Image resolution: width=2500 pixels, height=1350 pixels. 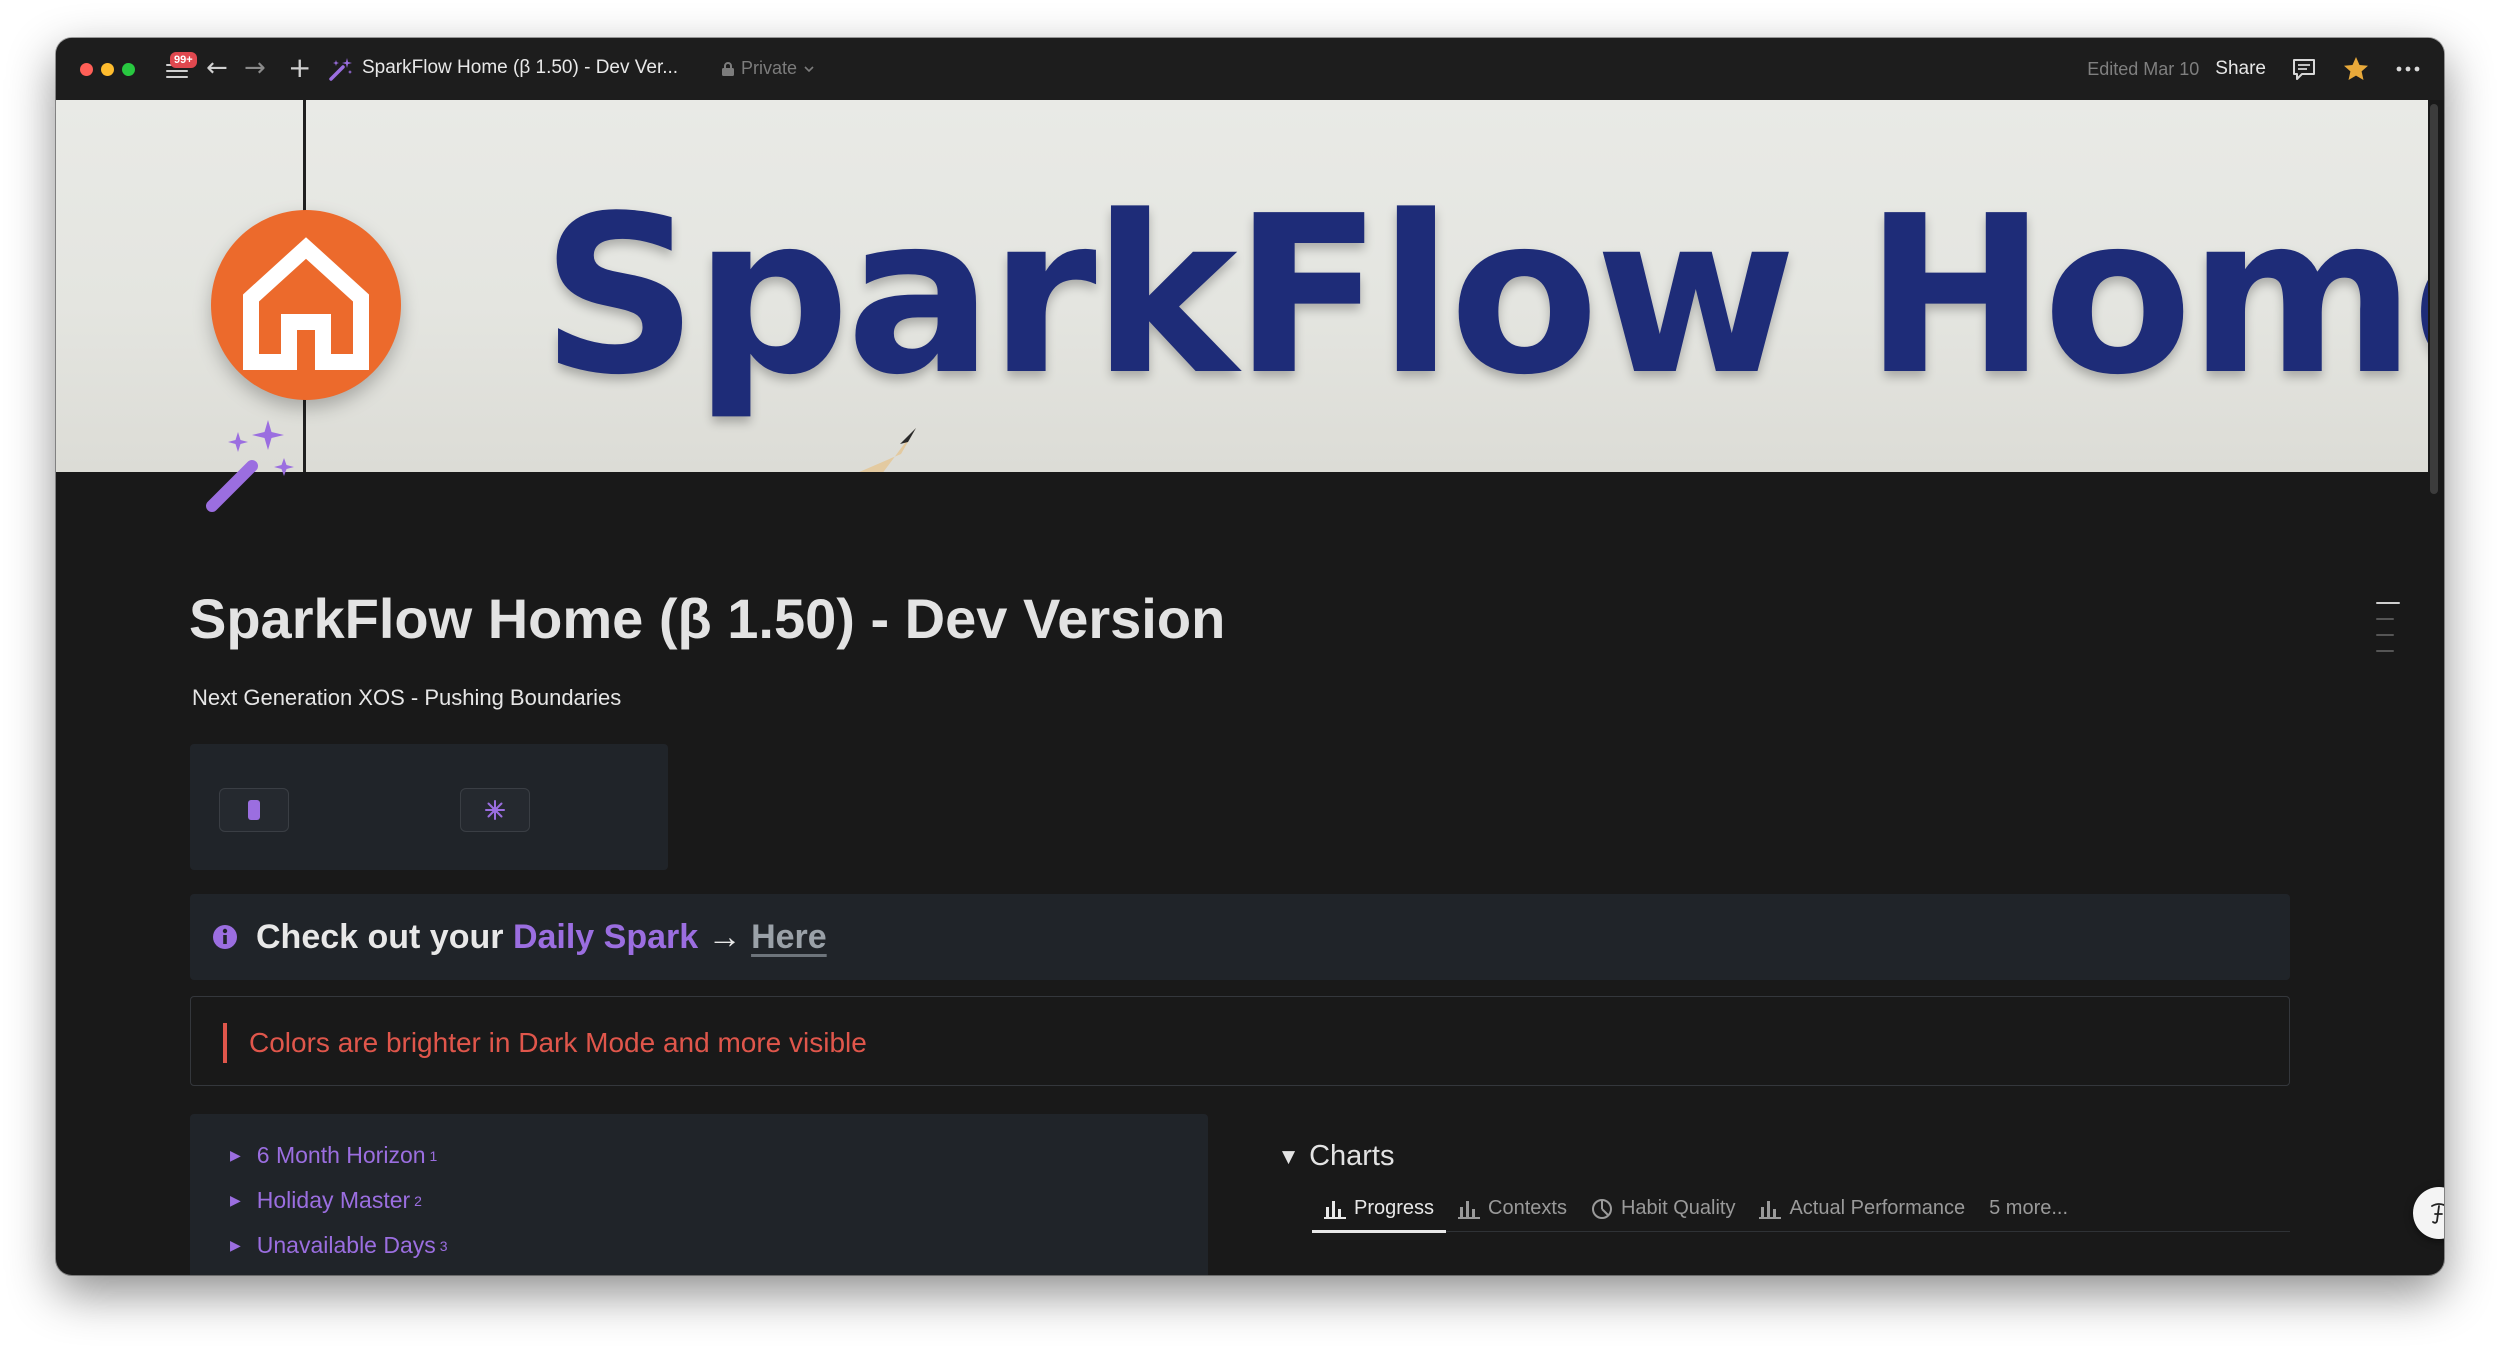 I want to click on toggle-holiday-master: ▶ Holiday Master 2, so click(x=326, y=1200).